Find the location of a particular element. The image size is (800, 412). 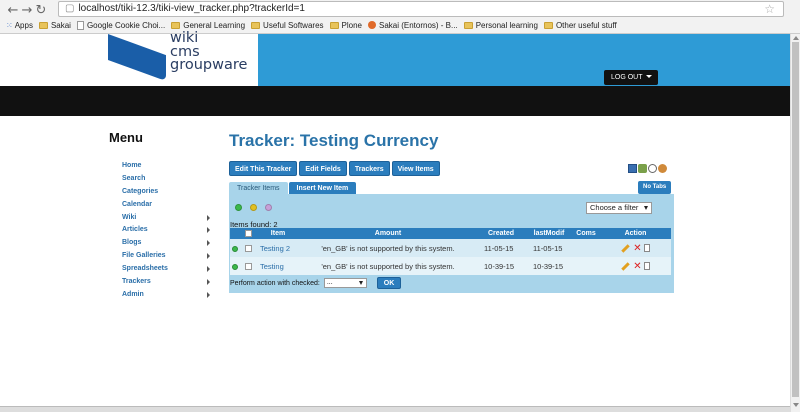

view-items-button: View Items is located at coordinates (415, 168).